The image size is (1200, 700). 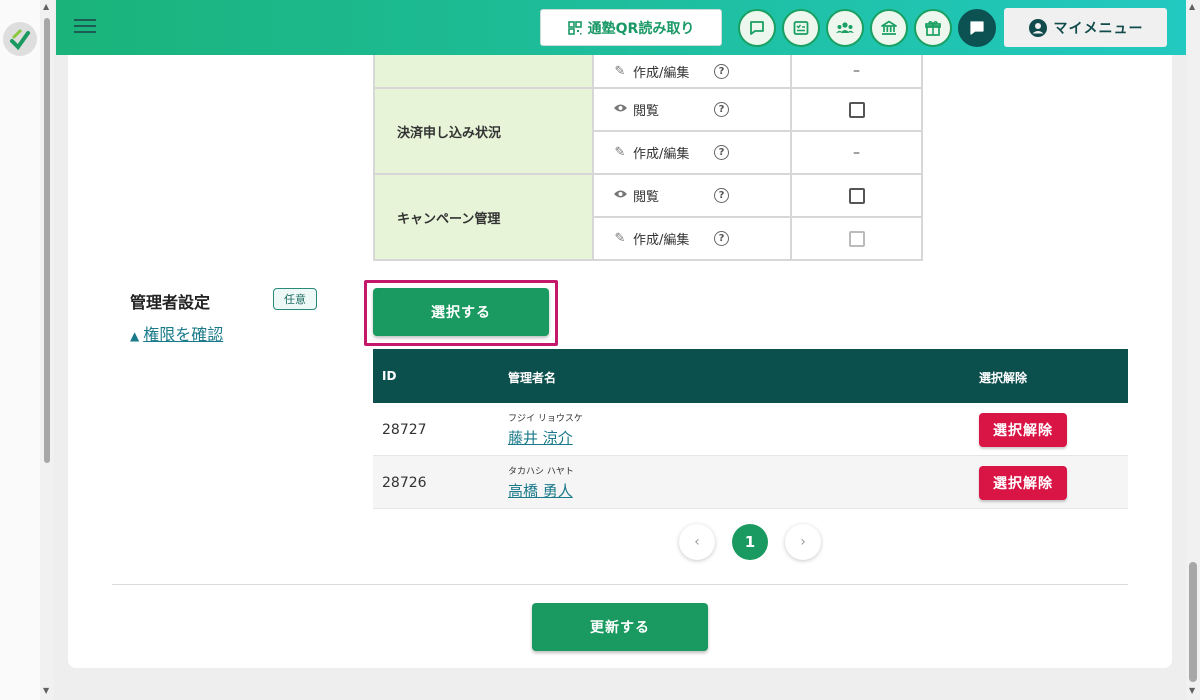 What do you see at coordinates (449, 219) in the screenshot?
I see `category-label: キャンペーン管理` at bounding box center [449, 219].